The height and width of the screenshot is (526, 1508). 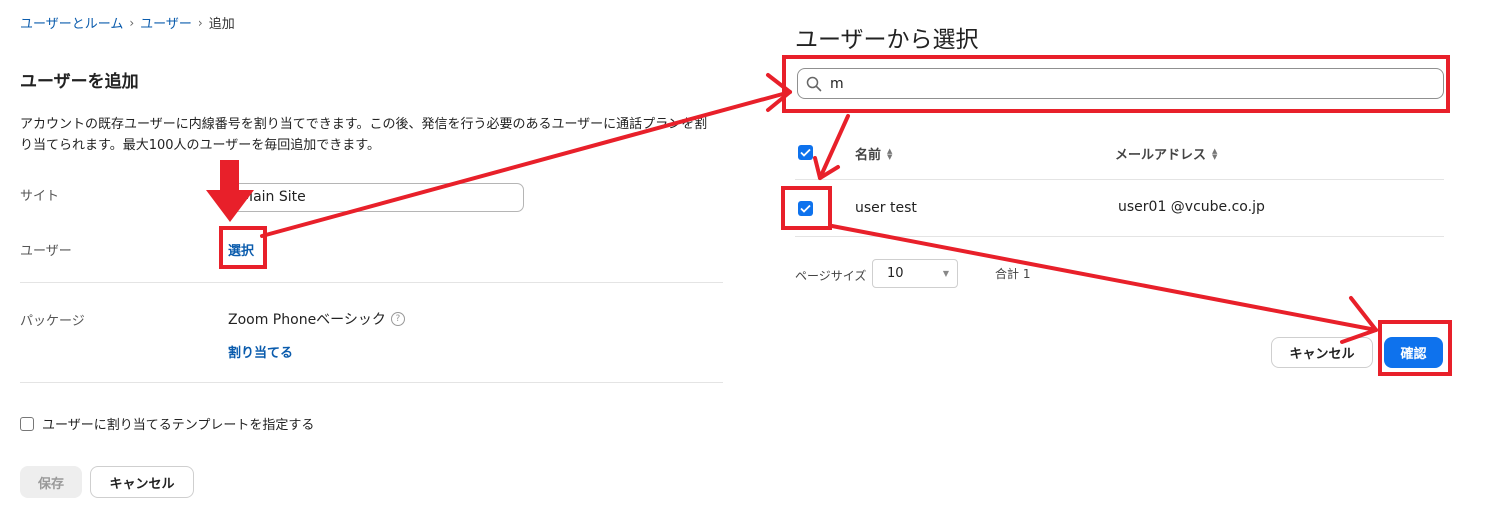 I want to click on select-all-checkbox, so click(x=805, y=152).